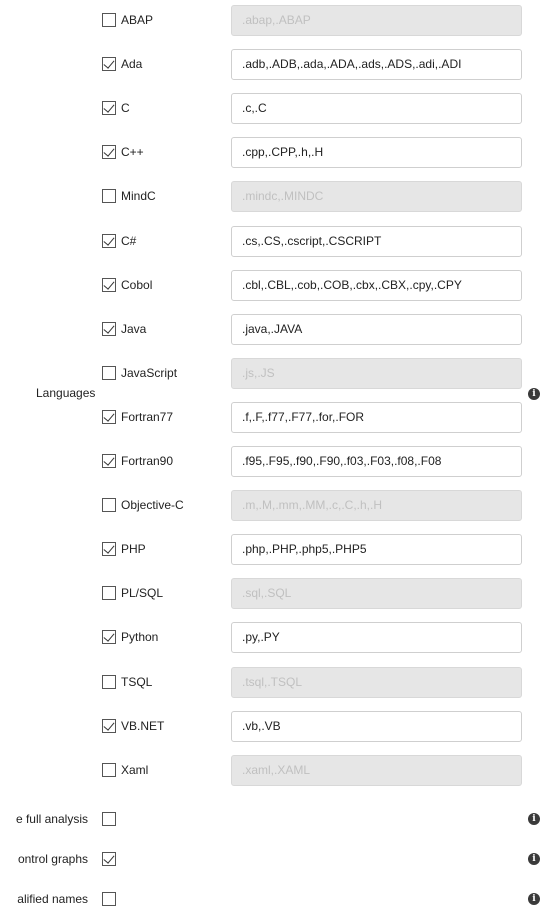  Describe the element at coordinates (149, 373) in the screenshot. I see `language-label: JavaScript` at that location.